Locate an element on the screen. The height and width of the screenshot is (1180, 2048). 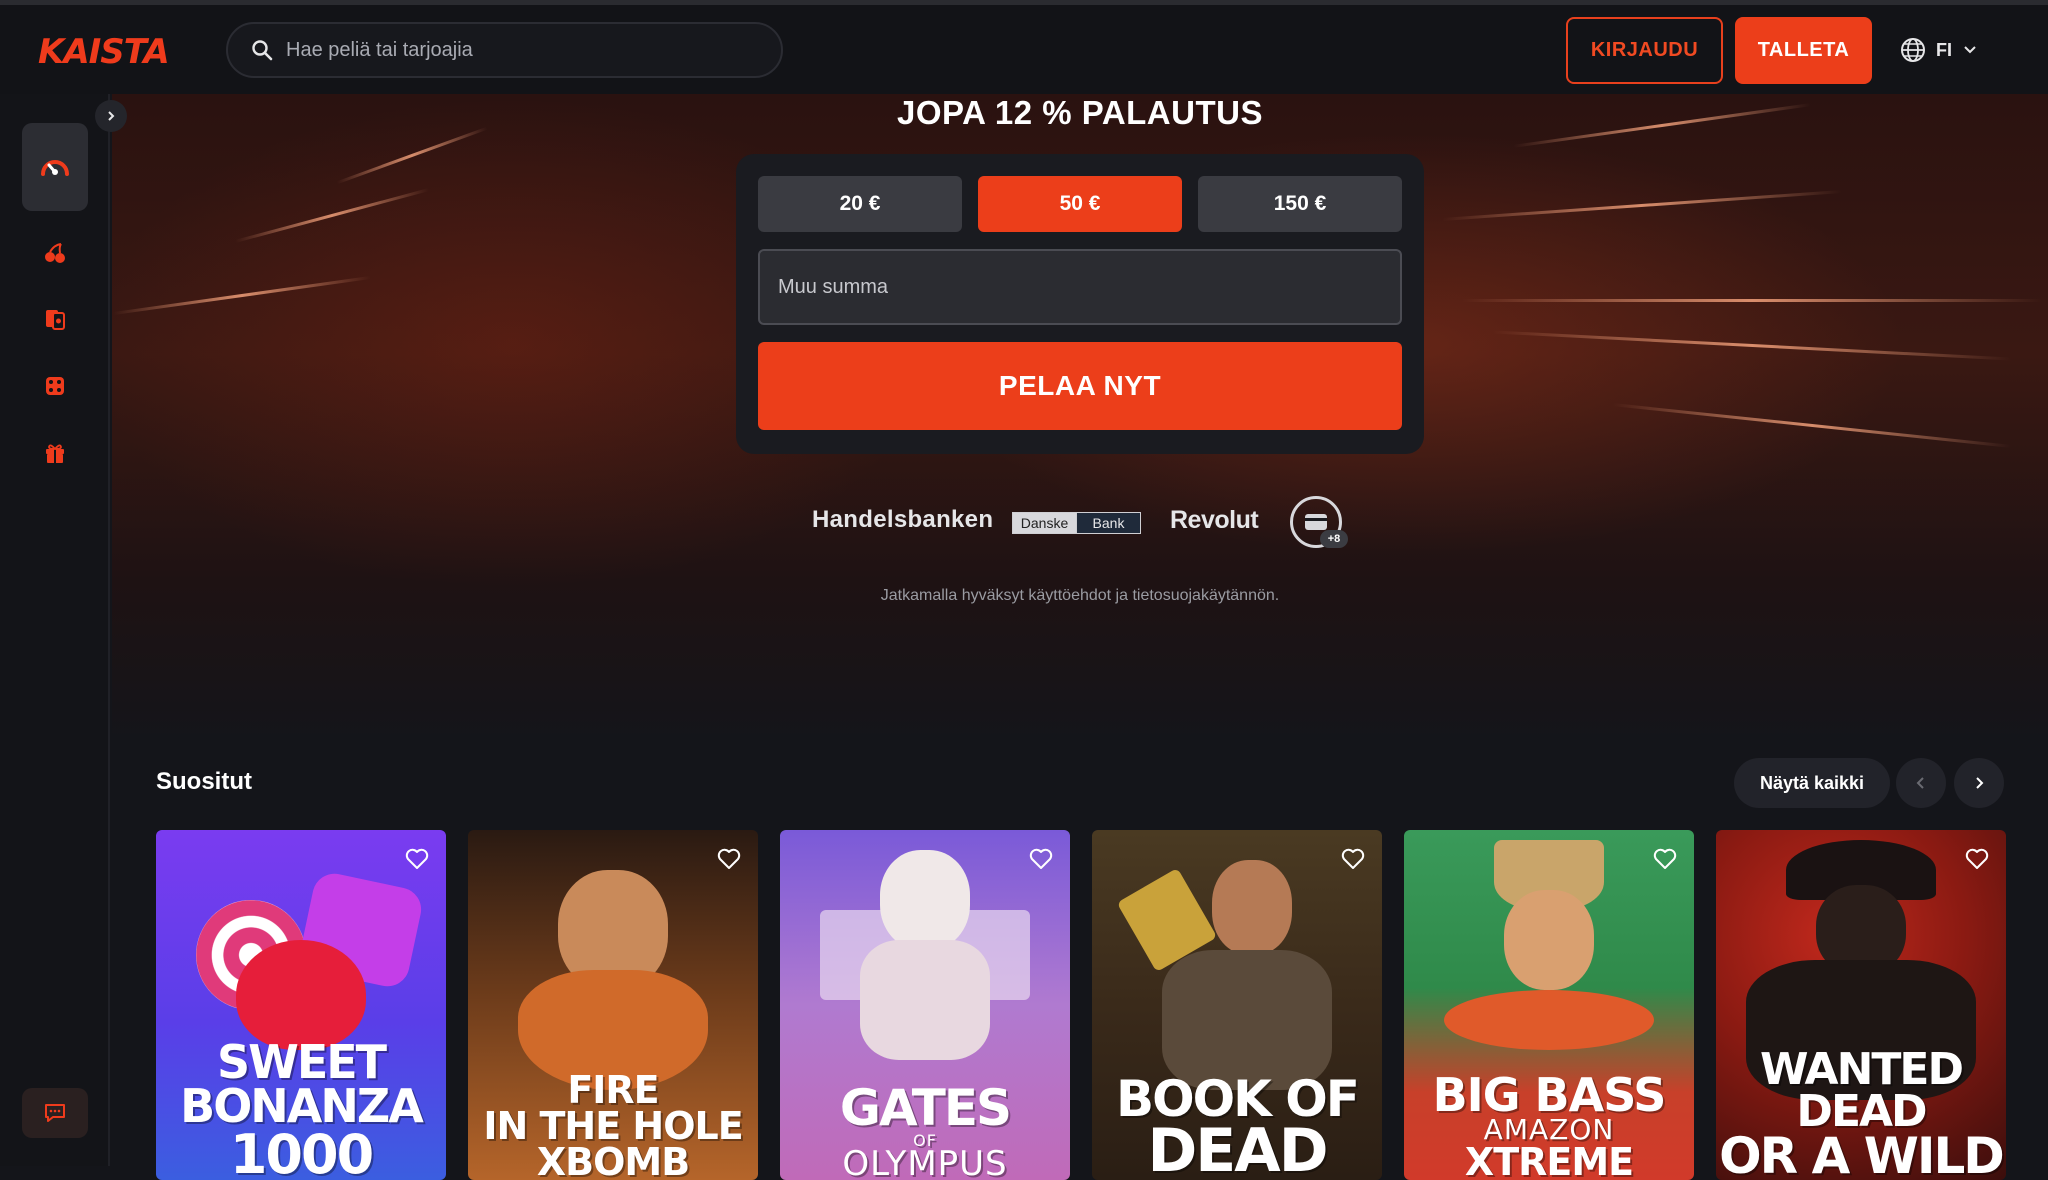
sidebar-item-table-games is located at coordinates (55, 319).